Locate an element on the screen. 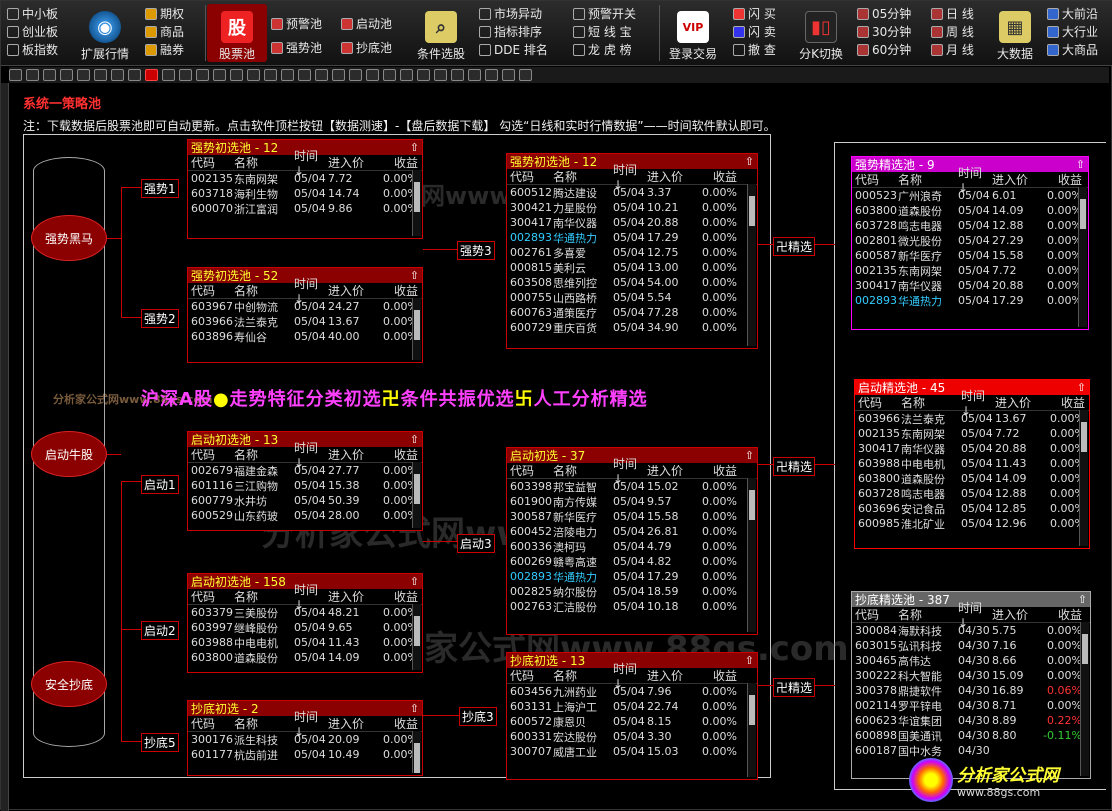 This screenshot has width=1112, height=811. tb-60min: 60分钟 is located at coordinates (884, 49).